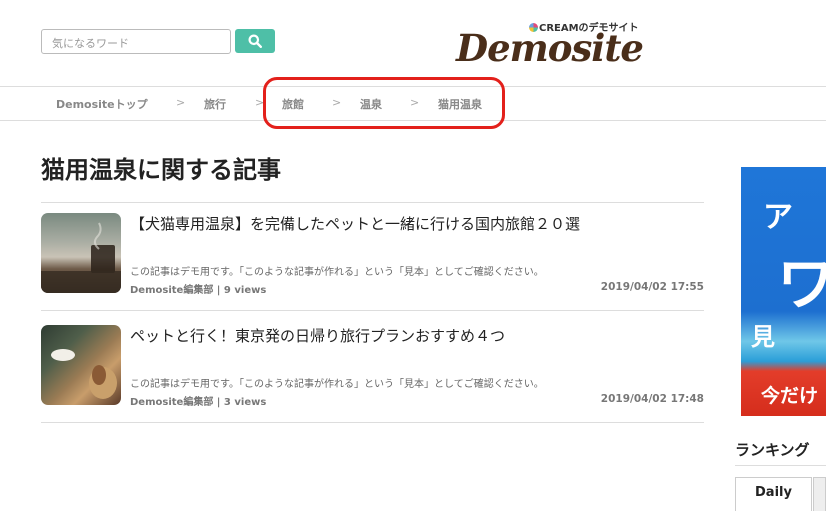 The image size is (826, 521). Describe the element at coordinates (90, 43) in the screenshot. I see `search-placeholder: 気になるワード` at that location.